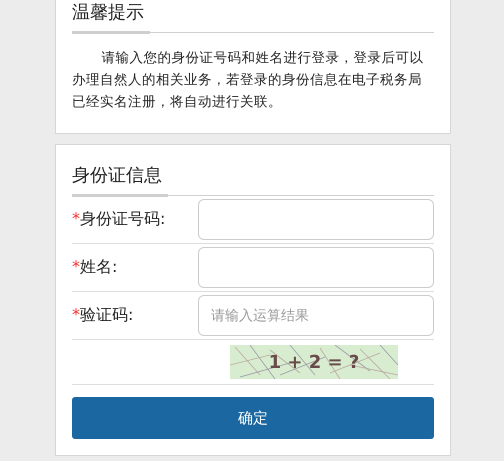  What do you see at coordinates (107, 314) in the screenshot?
I see `field-label: 验证码:` at bounding box center [107, 314].